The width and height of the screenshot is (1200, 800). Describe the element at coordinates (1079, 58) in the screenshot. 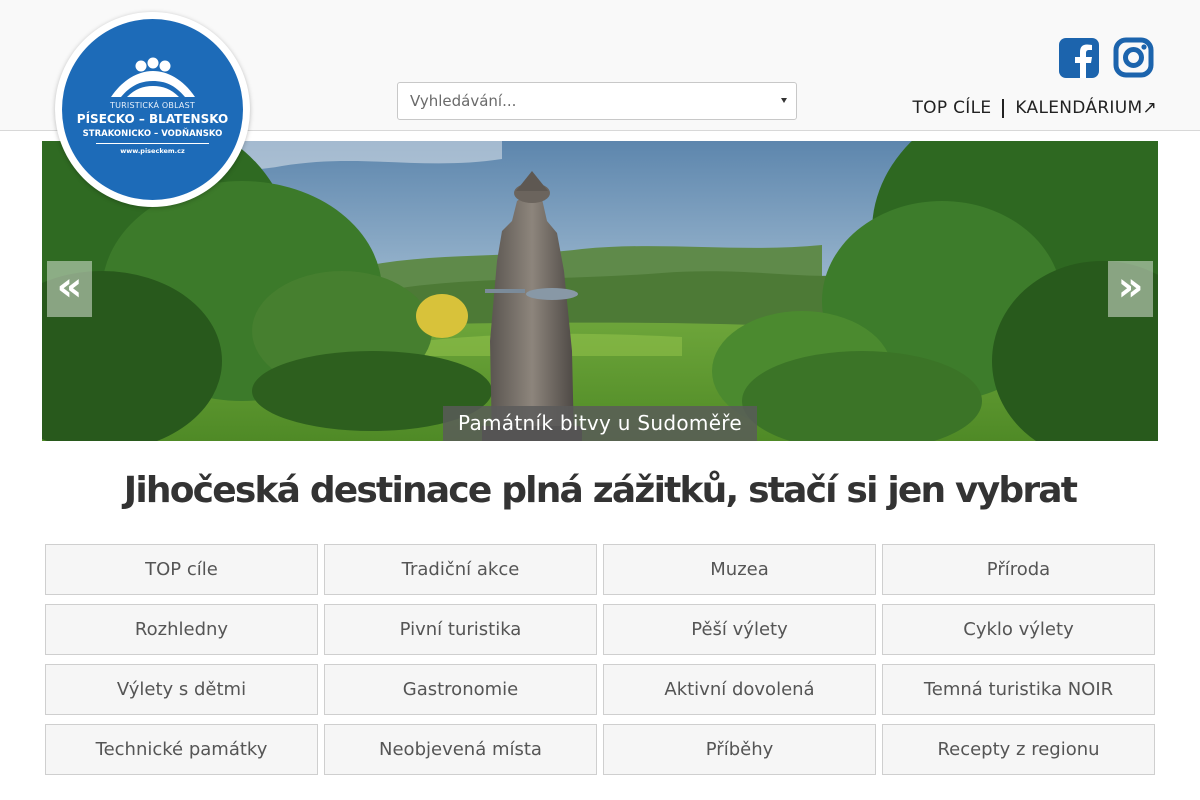

I see `facebook-icon` at that location.